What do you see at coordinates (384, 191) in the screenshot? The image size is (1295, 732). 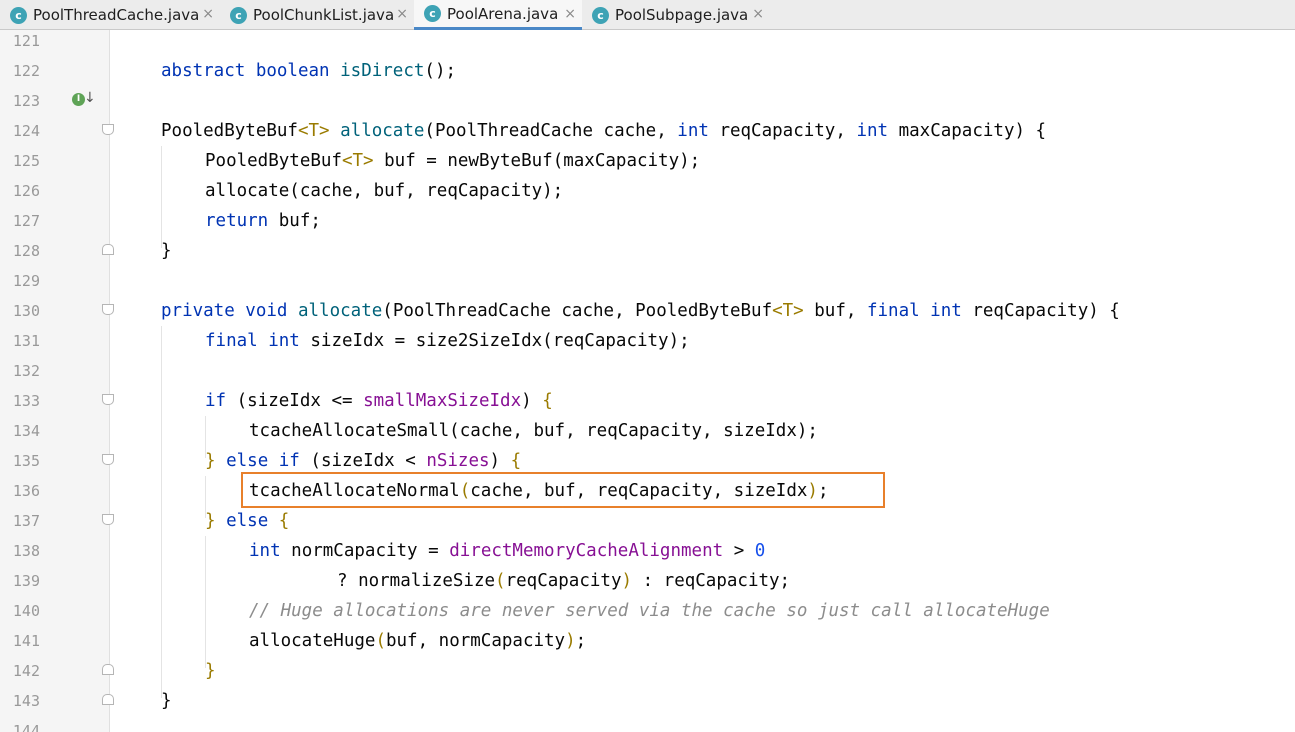 I see `code-line-126: allocate(cache, buf, reqCapacity);` at bounding box center [384, 191].